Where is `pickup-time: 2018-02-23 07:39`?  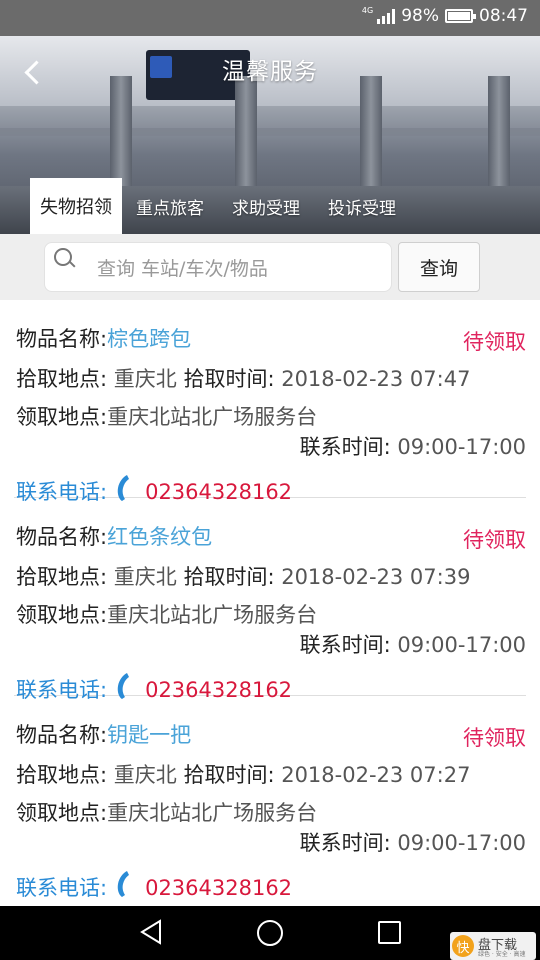
pickup-time: 2018-02-23 07:39 is located at coordinates (376, 577).